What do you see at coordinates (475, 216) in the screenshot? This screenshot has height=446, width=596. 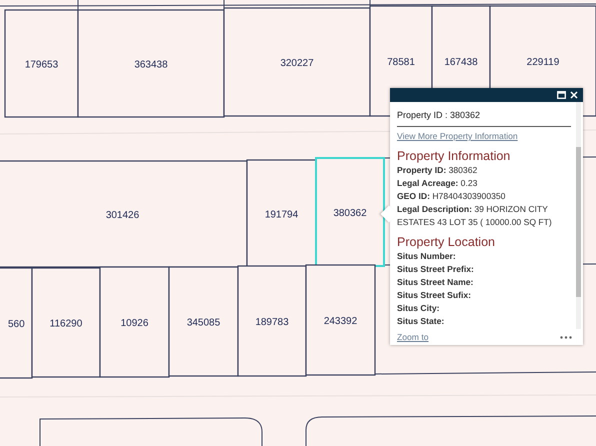 I see `field-text: Legal Description: 39 HORIZON CITY ESTATES 43 LOT 35 ( 10000.00 SQ FT)` at bounding box center [475, 216].